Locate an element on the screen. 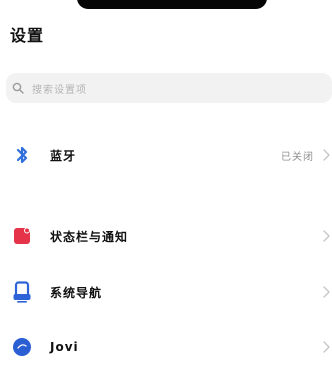 This screenshot has width=332, height=376. settings-item-system-navigation: 系统导航 is located at coordinates (166, 292).